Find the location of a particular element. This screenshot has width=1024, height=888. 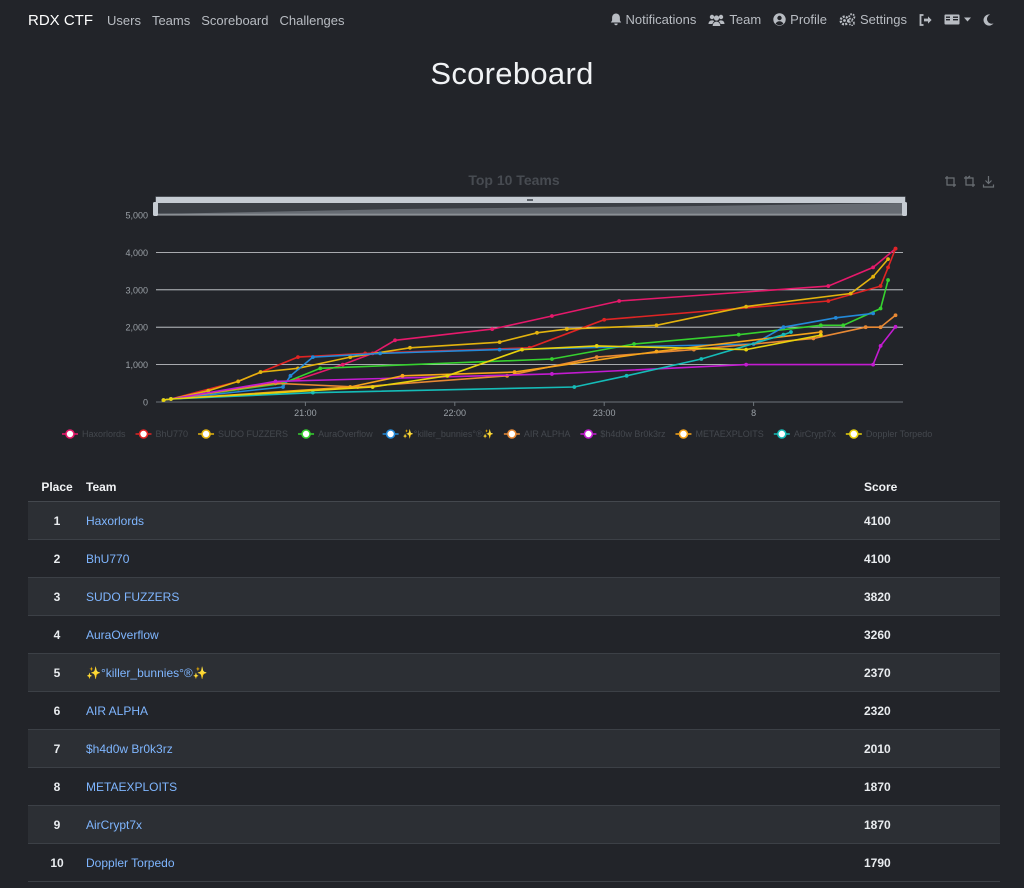

data-zoom-slider is located at coordinates (530, 206).